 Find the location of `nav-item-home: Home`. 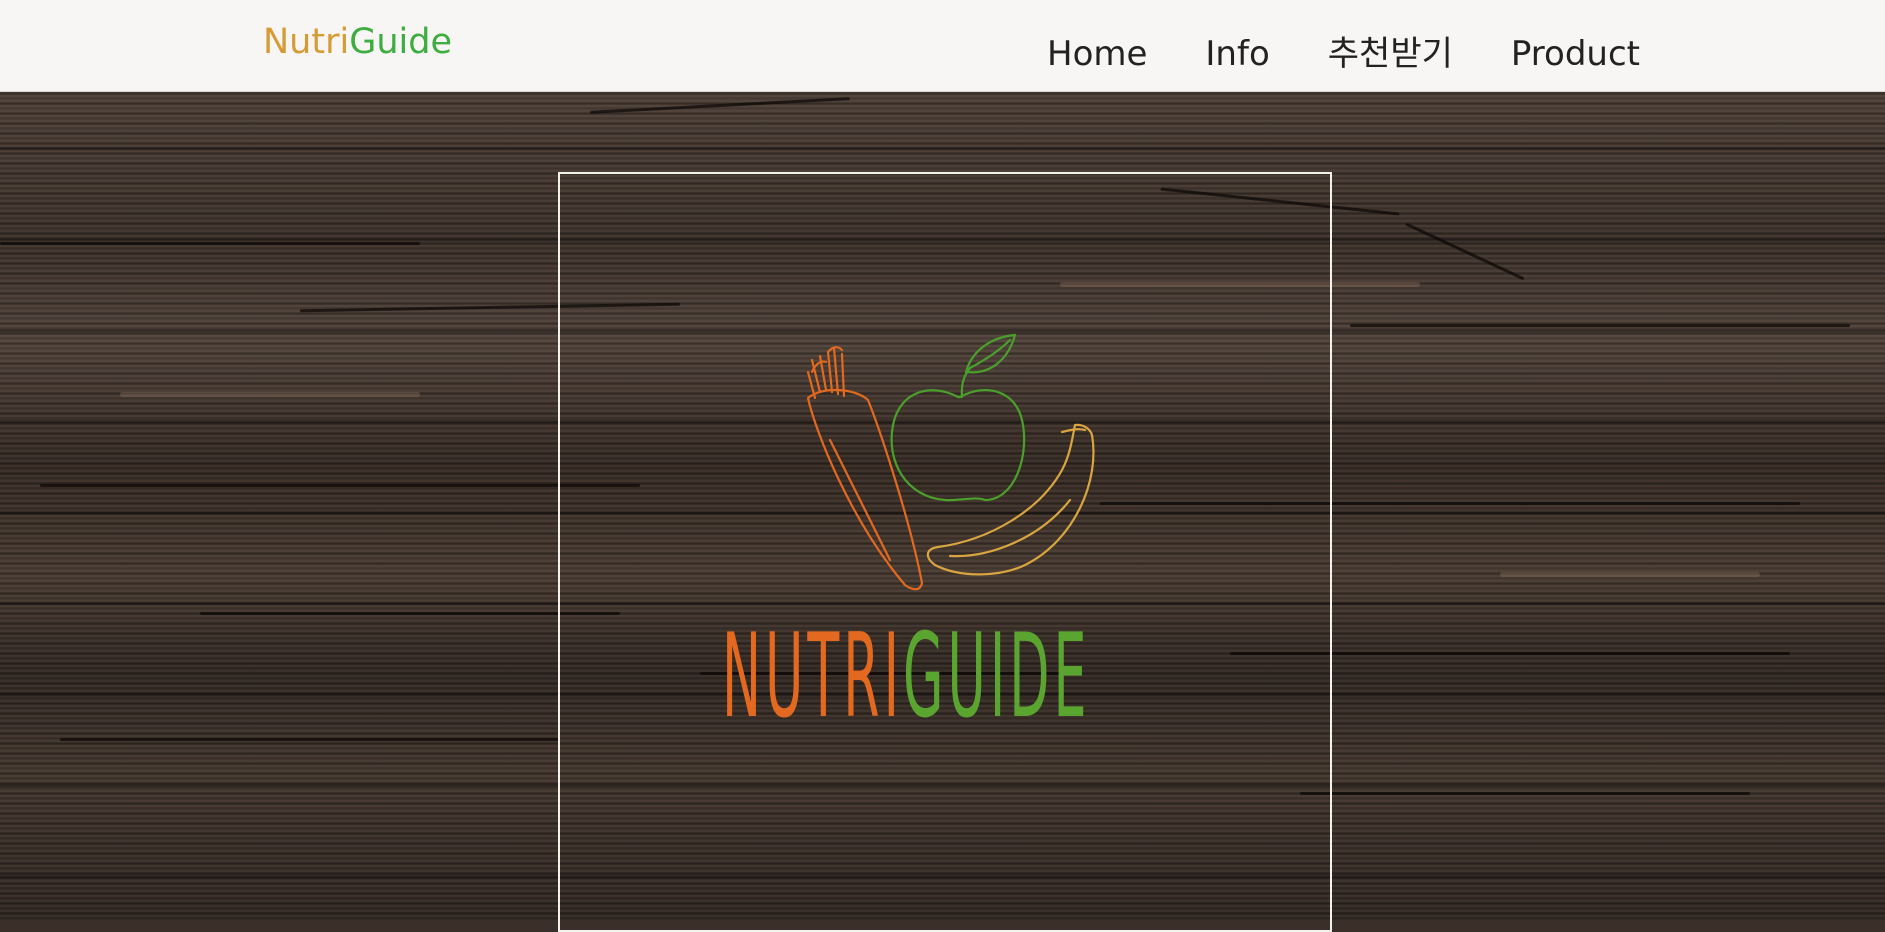

nav-item-home: Home is located at coordinates (1097, 72).